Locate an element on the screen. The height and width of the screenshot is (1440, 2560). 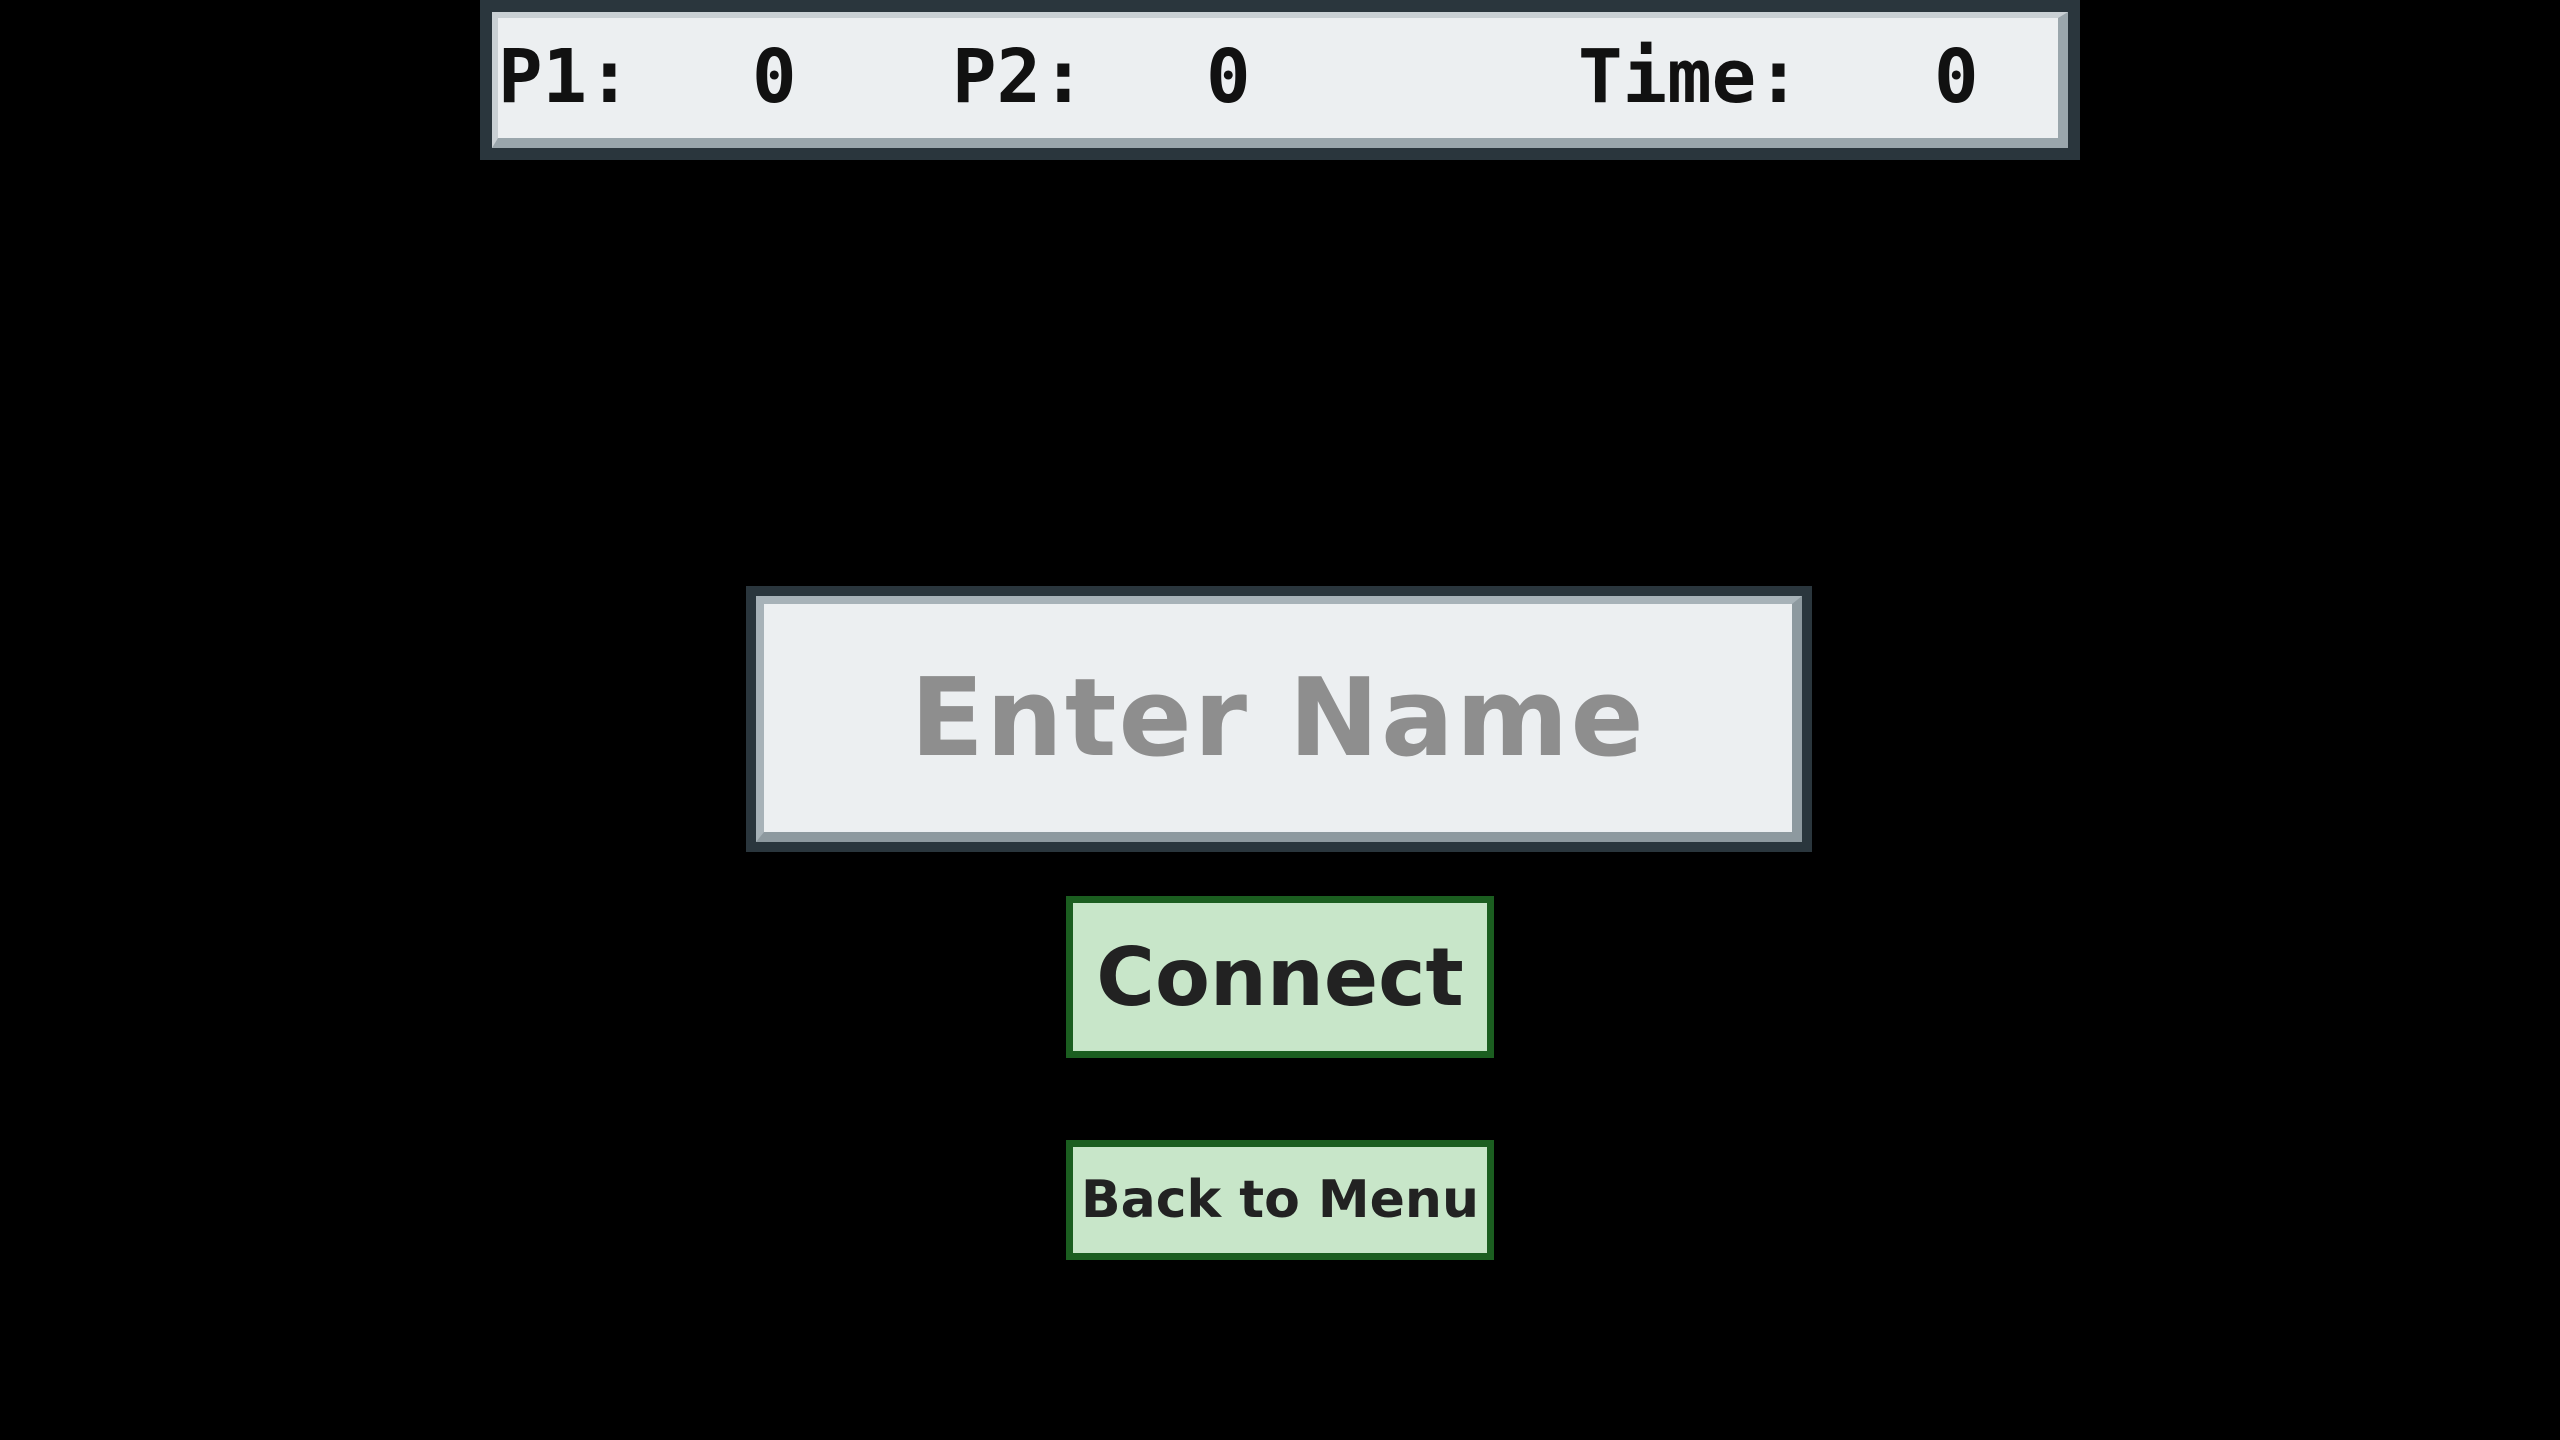
score-bar: P1: 0 P2: 0 Time: 0 is located at coordinates (1280, 80).